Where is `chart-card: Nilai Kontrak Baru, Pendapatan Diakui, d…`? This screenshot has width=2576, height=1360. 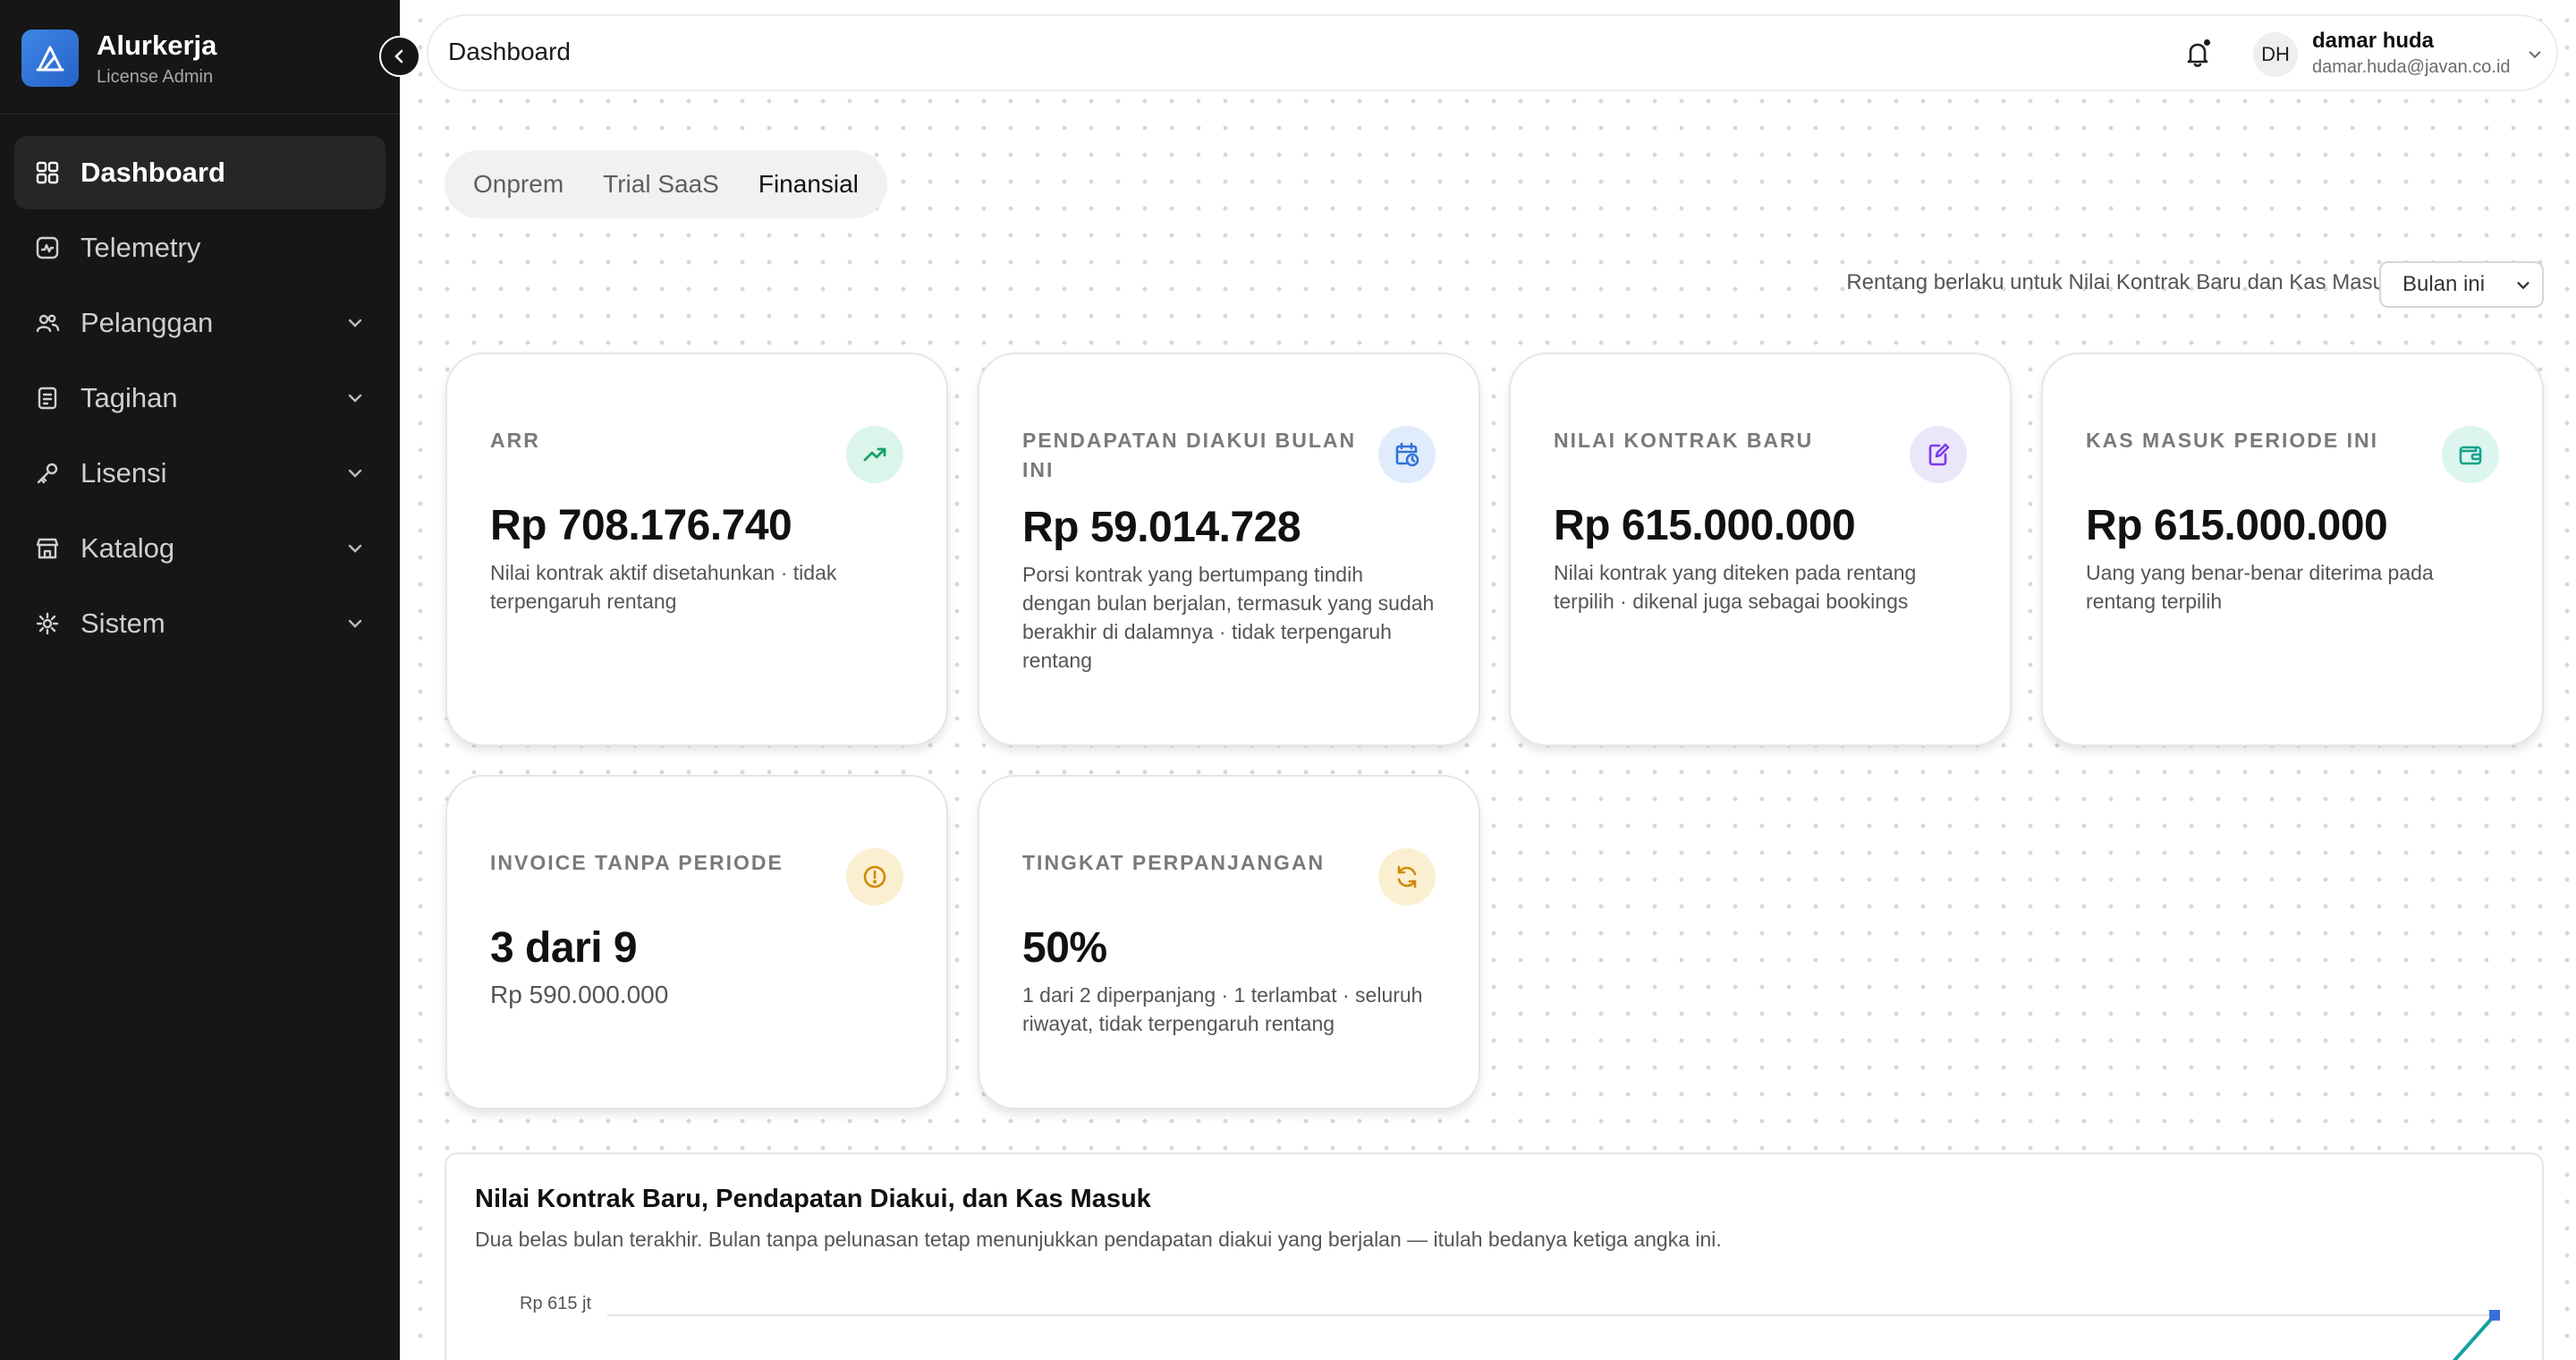
chart-card: Nilai Kontrak Baru, Pendapatan Diakui, d… is located at coordinates (1494, 1256).